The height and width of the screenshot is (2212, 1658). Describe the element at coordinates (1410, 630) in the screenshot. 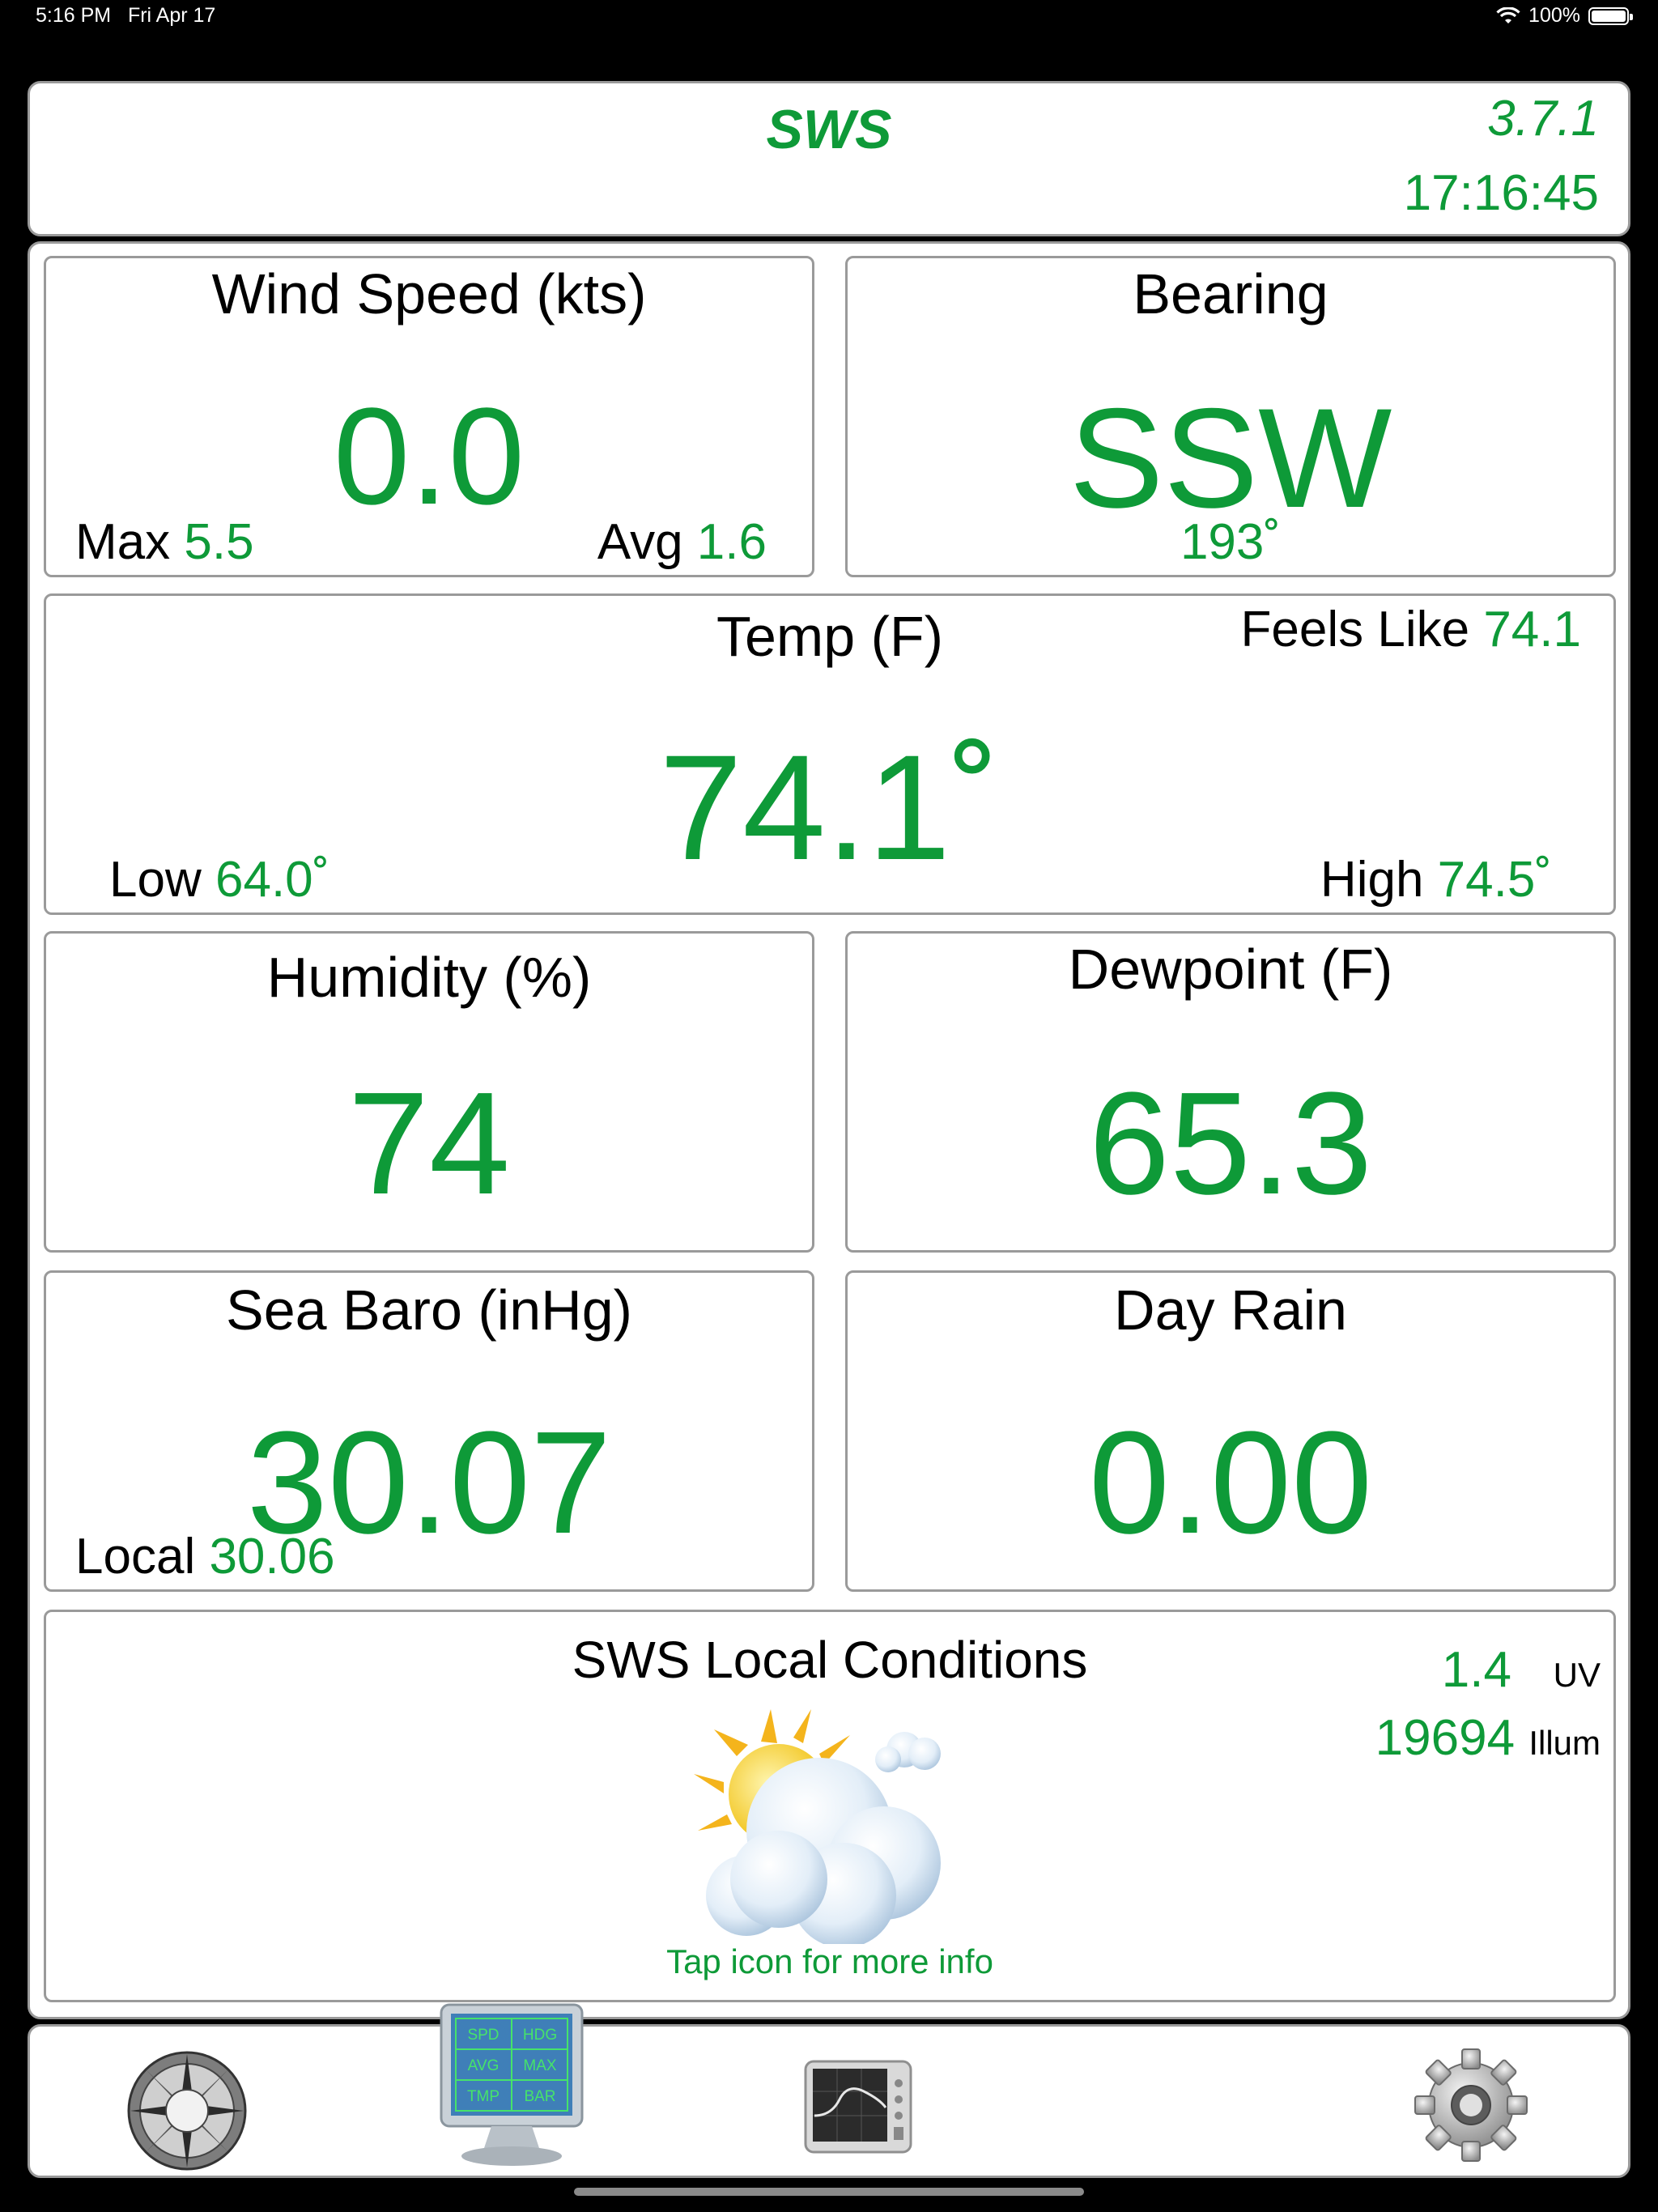

I see `feels-like: Feels Like 74.1` at that location.